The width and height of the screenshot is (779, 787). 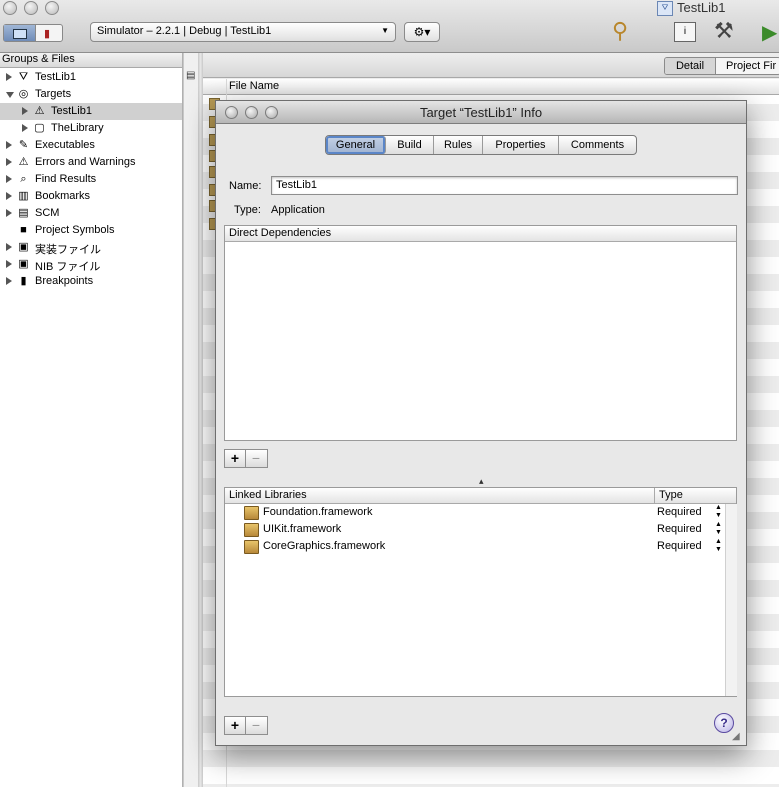 I want to click on bookmarks-icon: ▥, so click(x=23, y=196).